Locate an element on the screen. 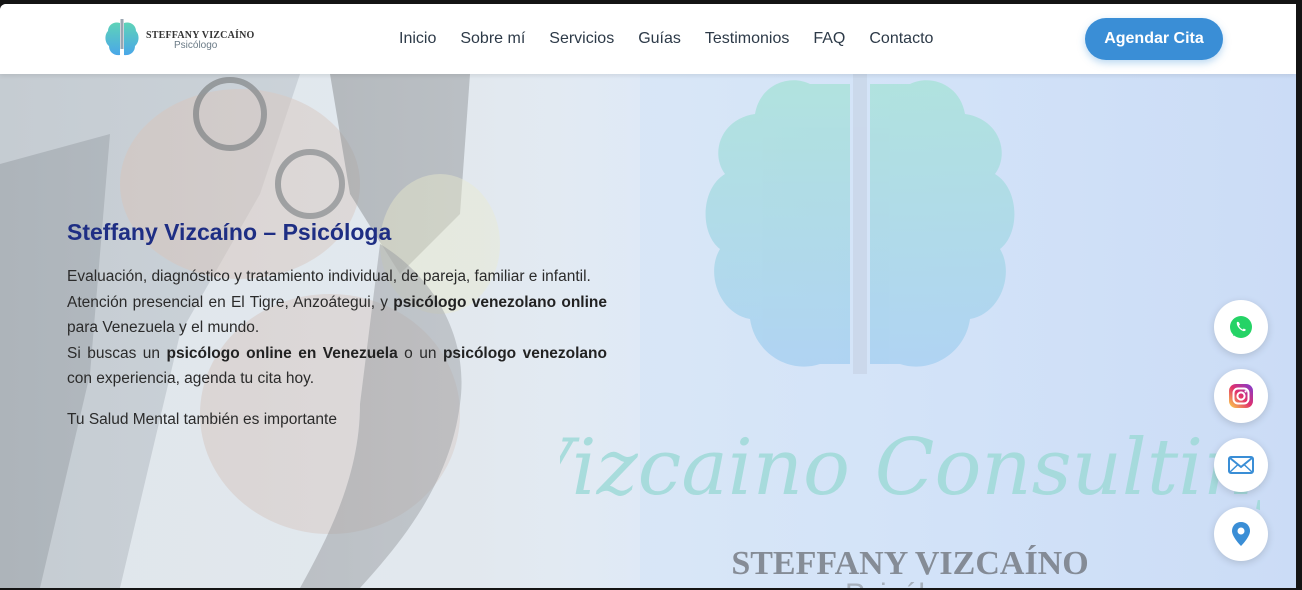  hero-line2-post: para Venezuela y el mundo. is located at coordinates (163, 327).